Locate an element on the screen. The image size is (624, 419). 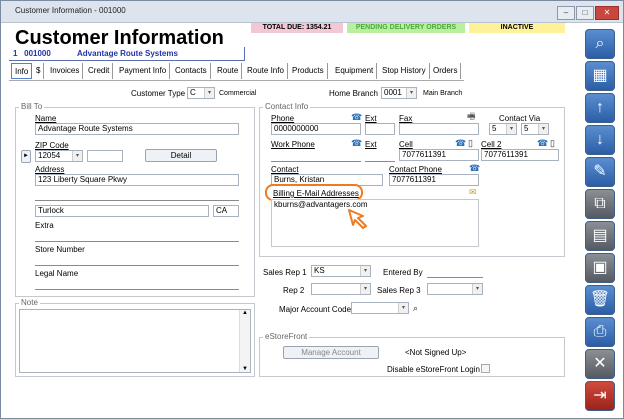
cell2-field: 7077611391 is located at coordinates (520, 155).